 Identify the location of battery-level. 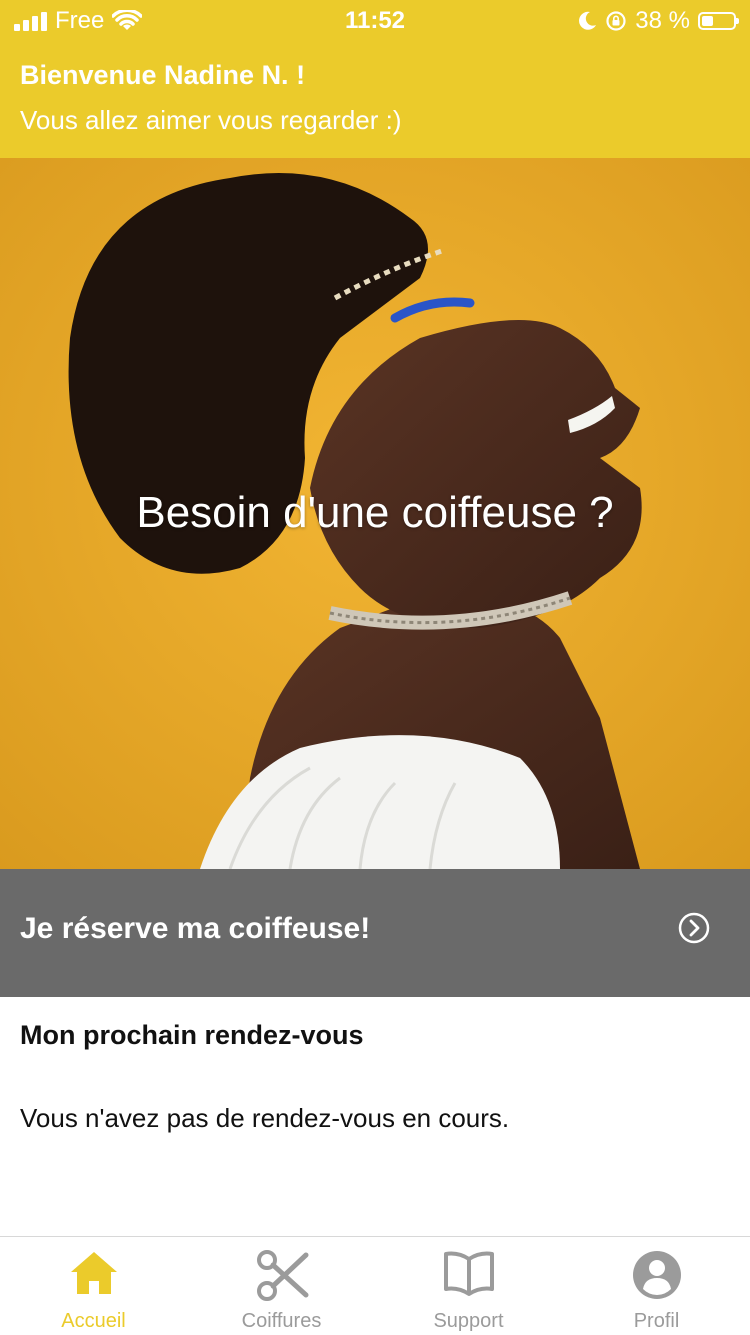
(707, 21).